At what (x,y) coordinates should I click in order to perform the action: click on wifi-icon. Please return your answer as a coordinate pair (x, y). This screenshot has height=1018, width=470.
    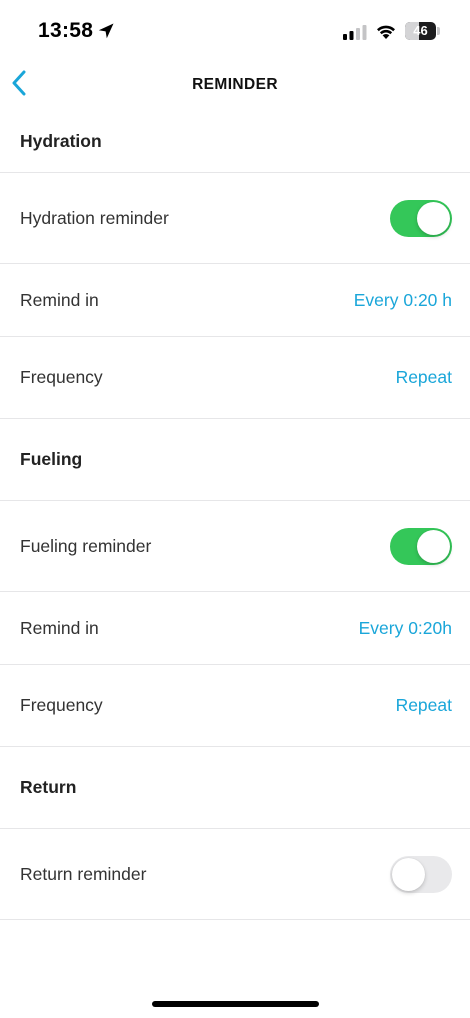
    Looking at the image, I should click on (386, 32).